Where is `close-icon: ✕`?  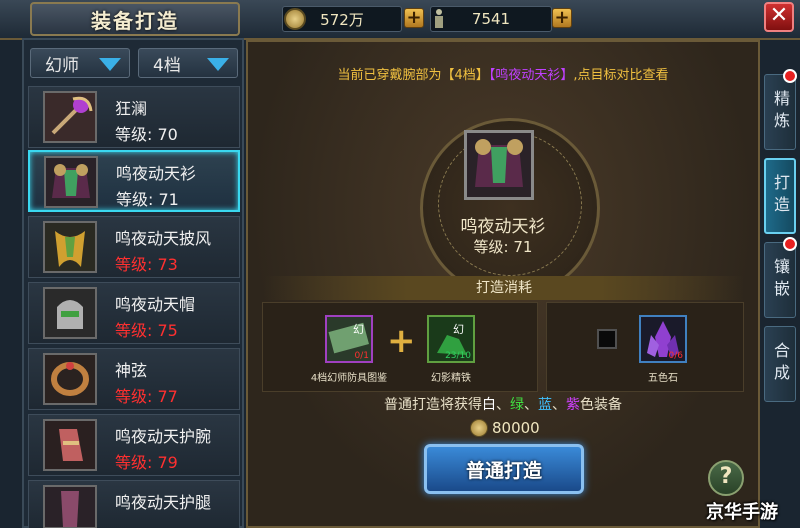 close-icon: ✕ is located at coordinates (779, 15).